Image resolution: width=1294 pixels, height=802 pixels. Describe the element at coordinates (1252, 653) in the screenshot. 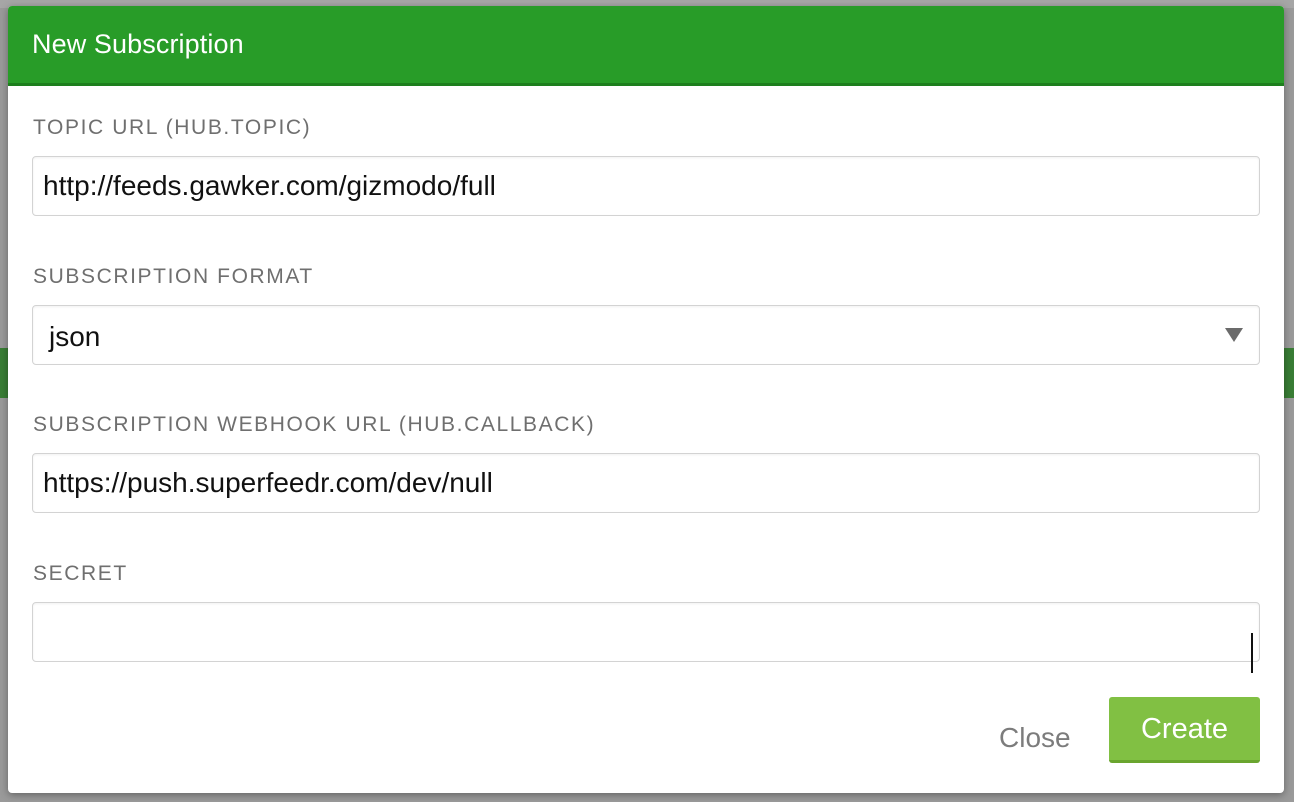

I see `text-cursor` at that location.